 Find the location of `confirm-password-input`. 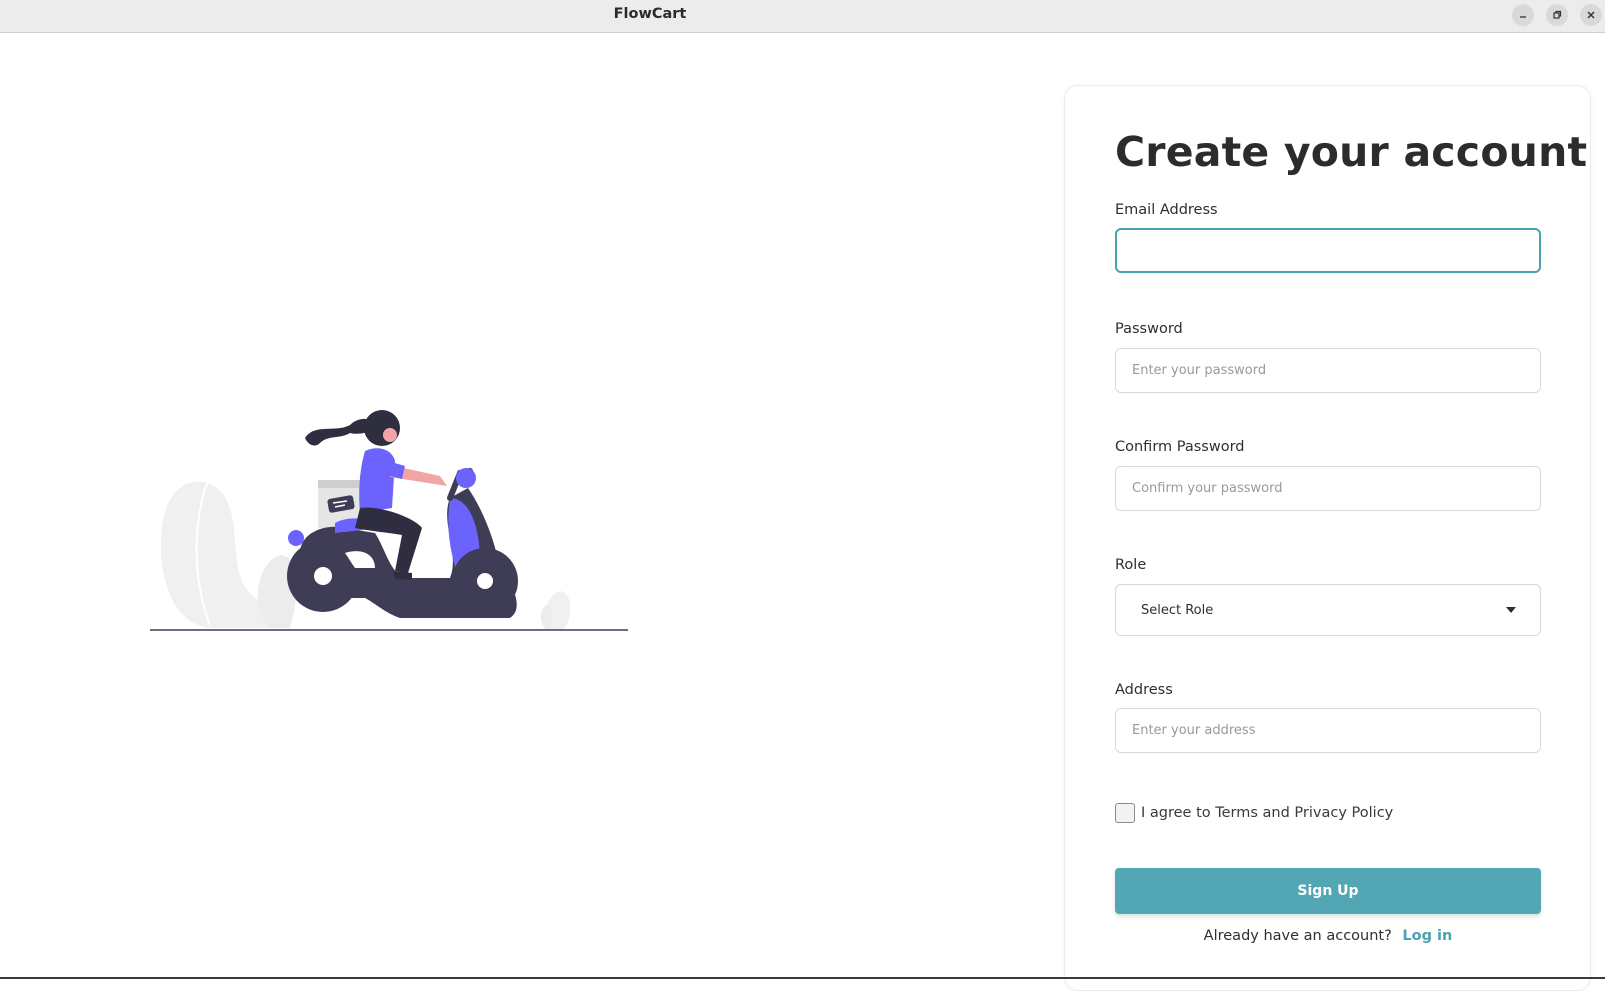

confirm-password-input is located at coordinates (1328, 488).